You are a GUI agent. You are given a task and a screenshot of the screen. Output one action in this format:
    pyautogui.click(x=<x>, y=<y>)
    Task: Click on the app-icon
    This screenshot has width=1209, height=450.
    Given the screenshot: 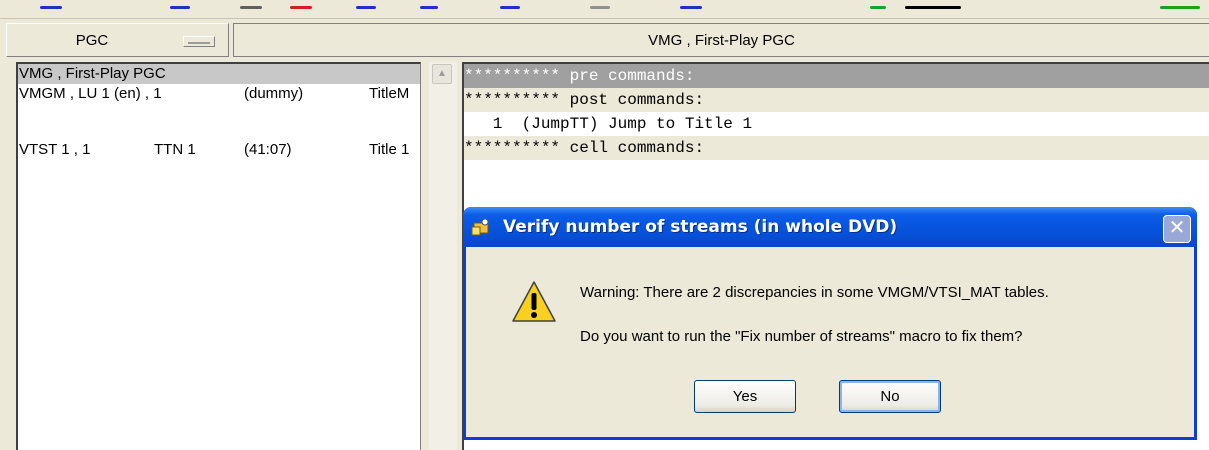 What is the action you would take?
    pyautogui.click(x=480, y=227)
    